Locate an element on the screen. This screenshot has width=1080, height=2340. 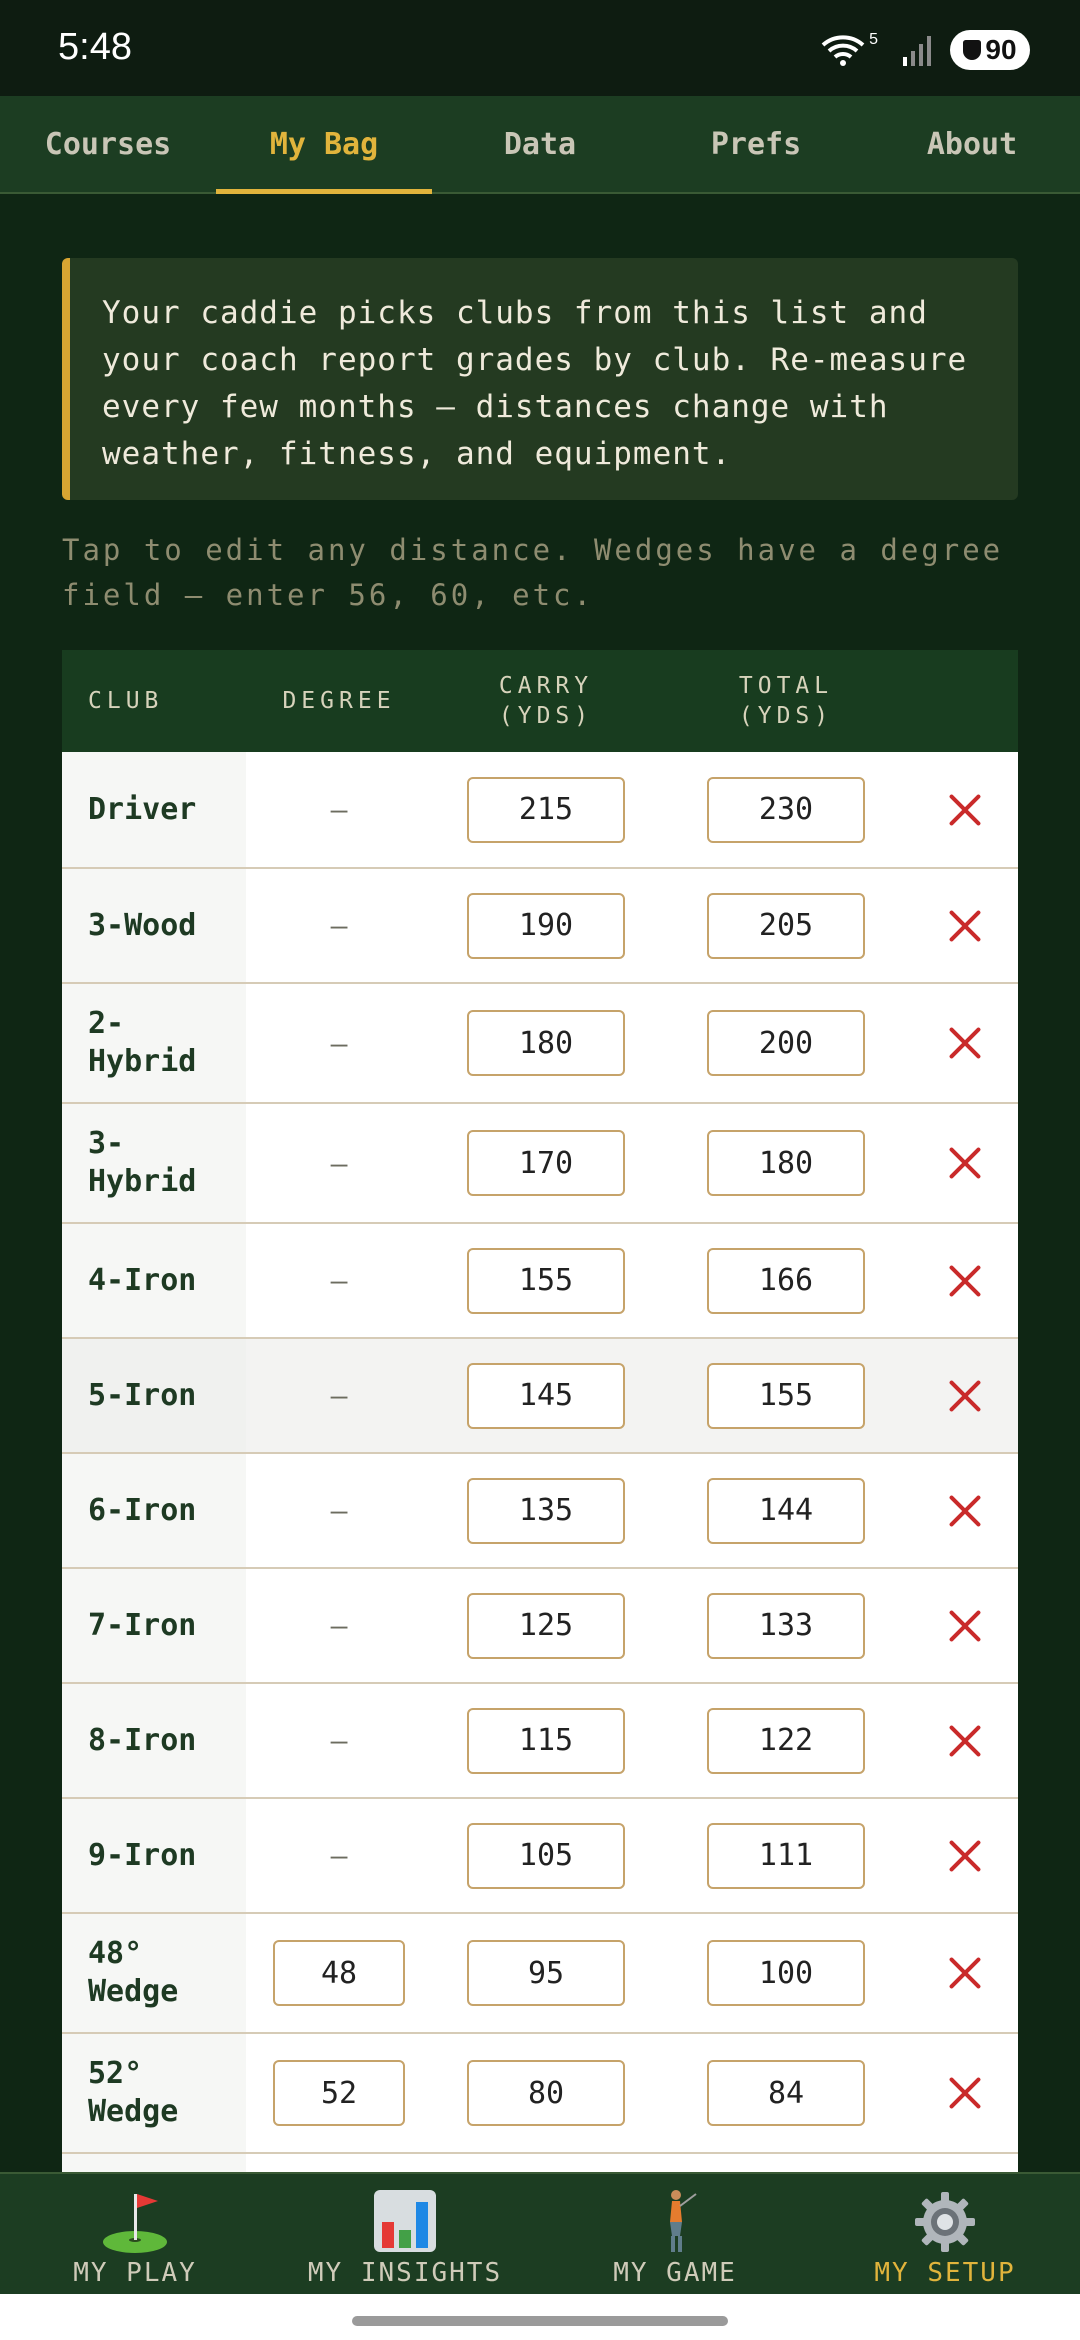
carry-cell: 155 is located at coordinates (546, 1280).